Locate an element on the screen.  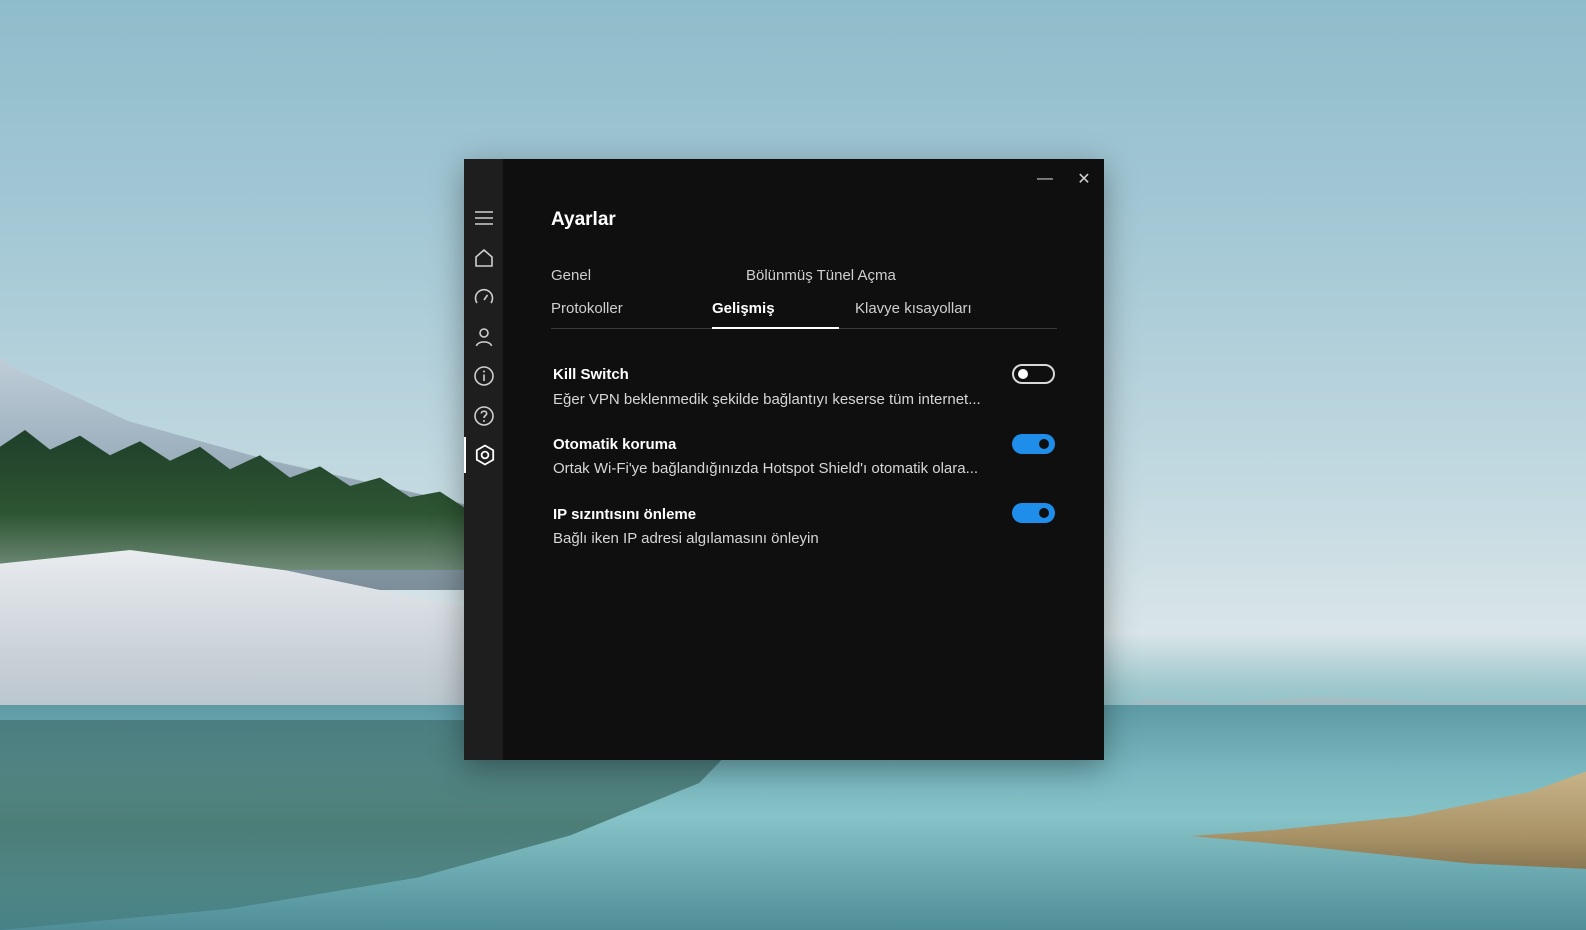
minimize-icon: — is located at coordinates (1045, 178).